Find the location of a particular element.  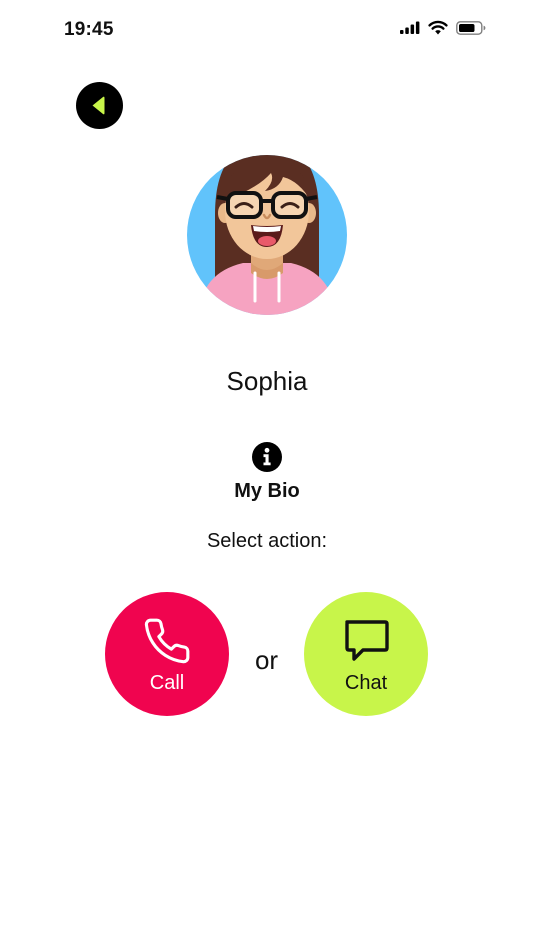

my-bio-button: My Bio is located at coordinates (267, 474).